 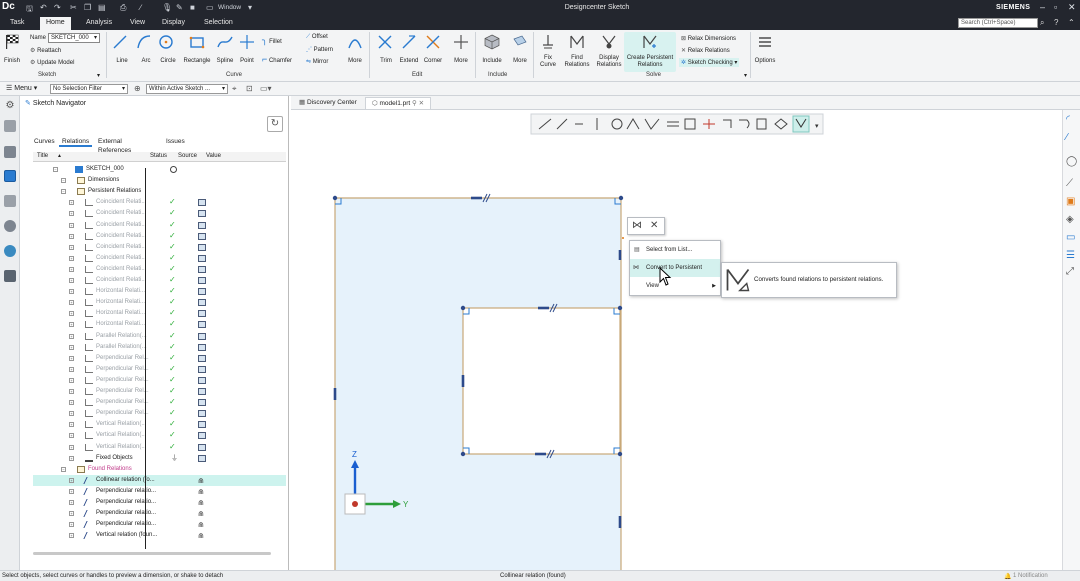 I want to click on app-logo: Dc, so click(x=8, y=6).